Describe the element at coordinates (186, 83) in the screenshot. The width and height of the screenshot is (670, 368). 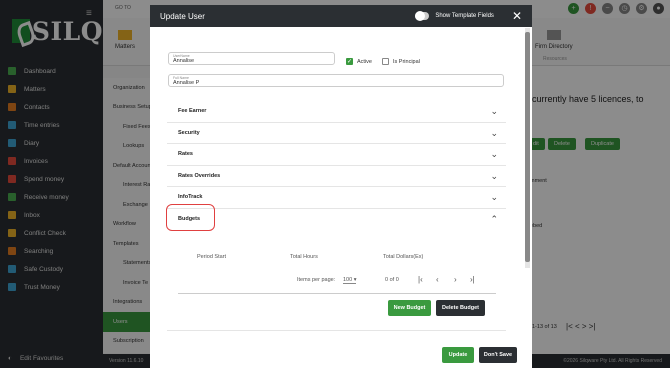
I see `fullname-value: Annalise P` at that location.